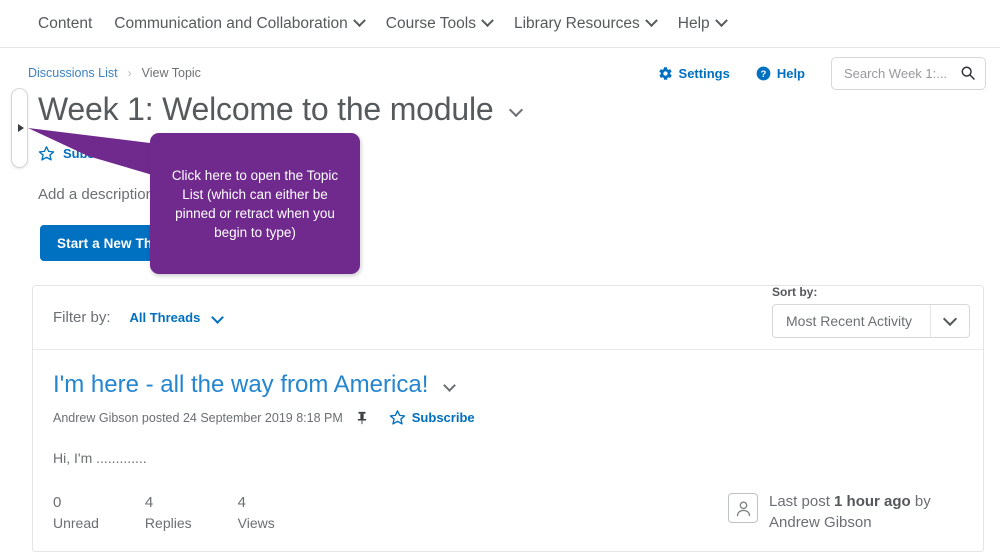 This screenshot has width=1000, height=552. What do you see at coordinates (231, 23) in the screenshot?
I see `nav-item-label: Communication and Collaboration` at bounding box center [231, 23].